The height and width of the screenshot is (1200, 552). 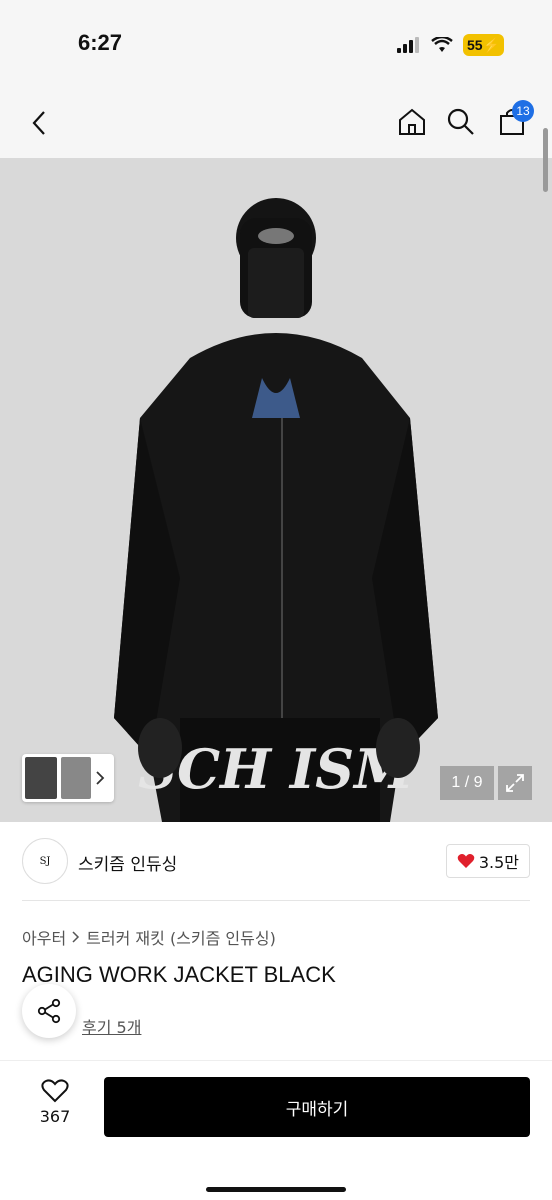 What do you see at coordinates (100, 42) in the screenshot?
I see `status-time: 6:27` at bounding box center [100, 42].